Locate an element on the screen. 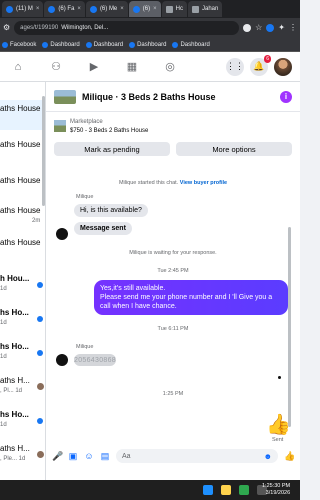 The image size is (320, 500). site-info-icon: ⚙ is located at coordinates (6, 28).